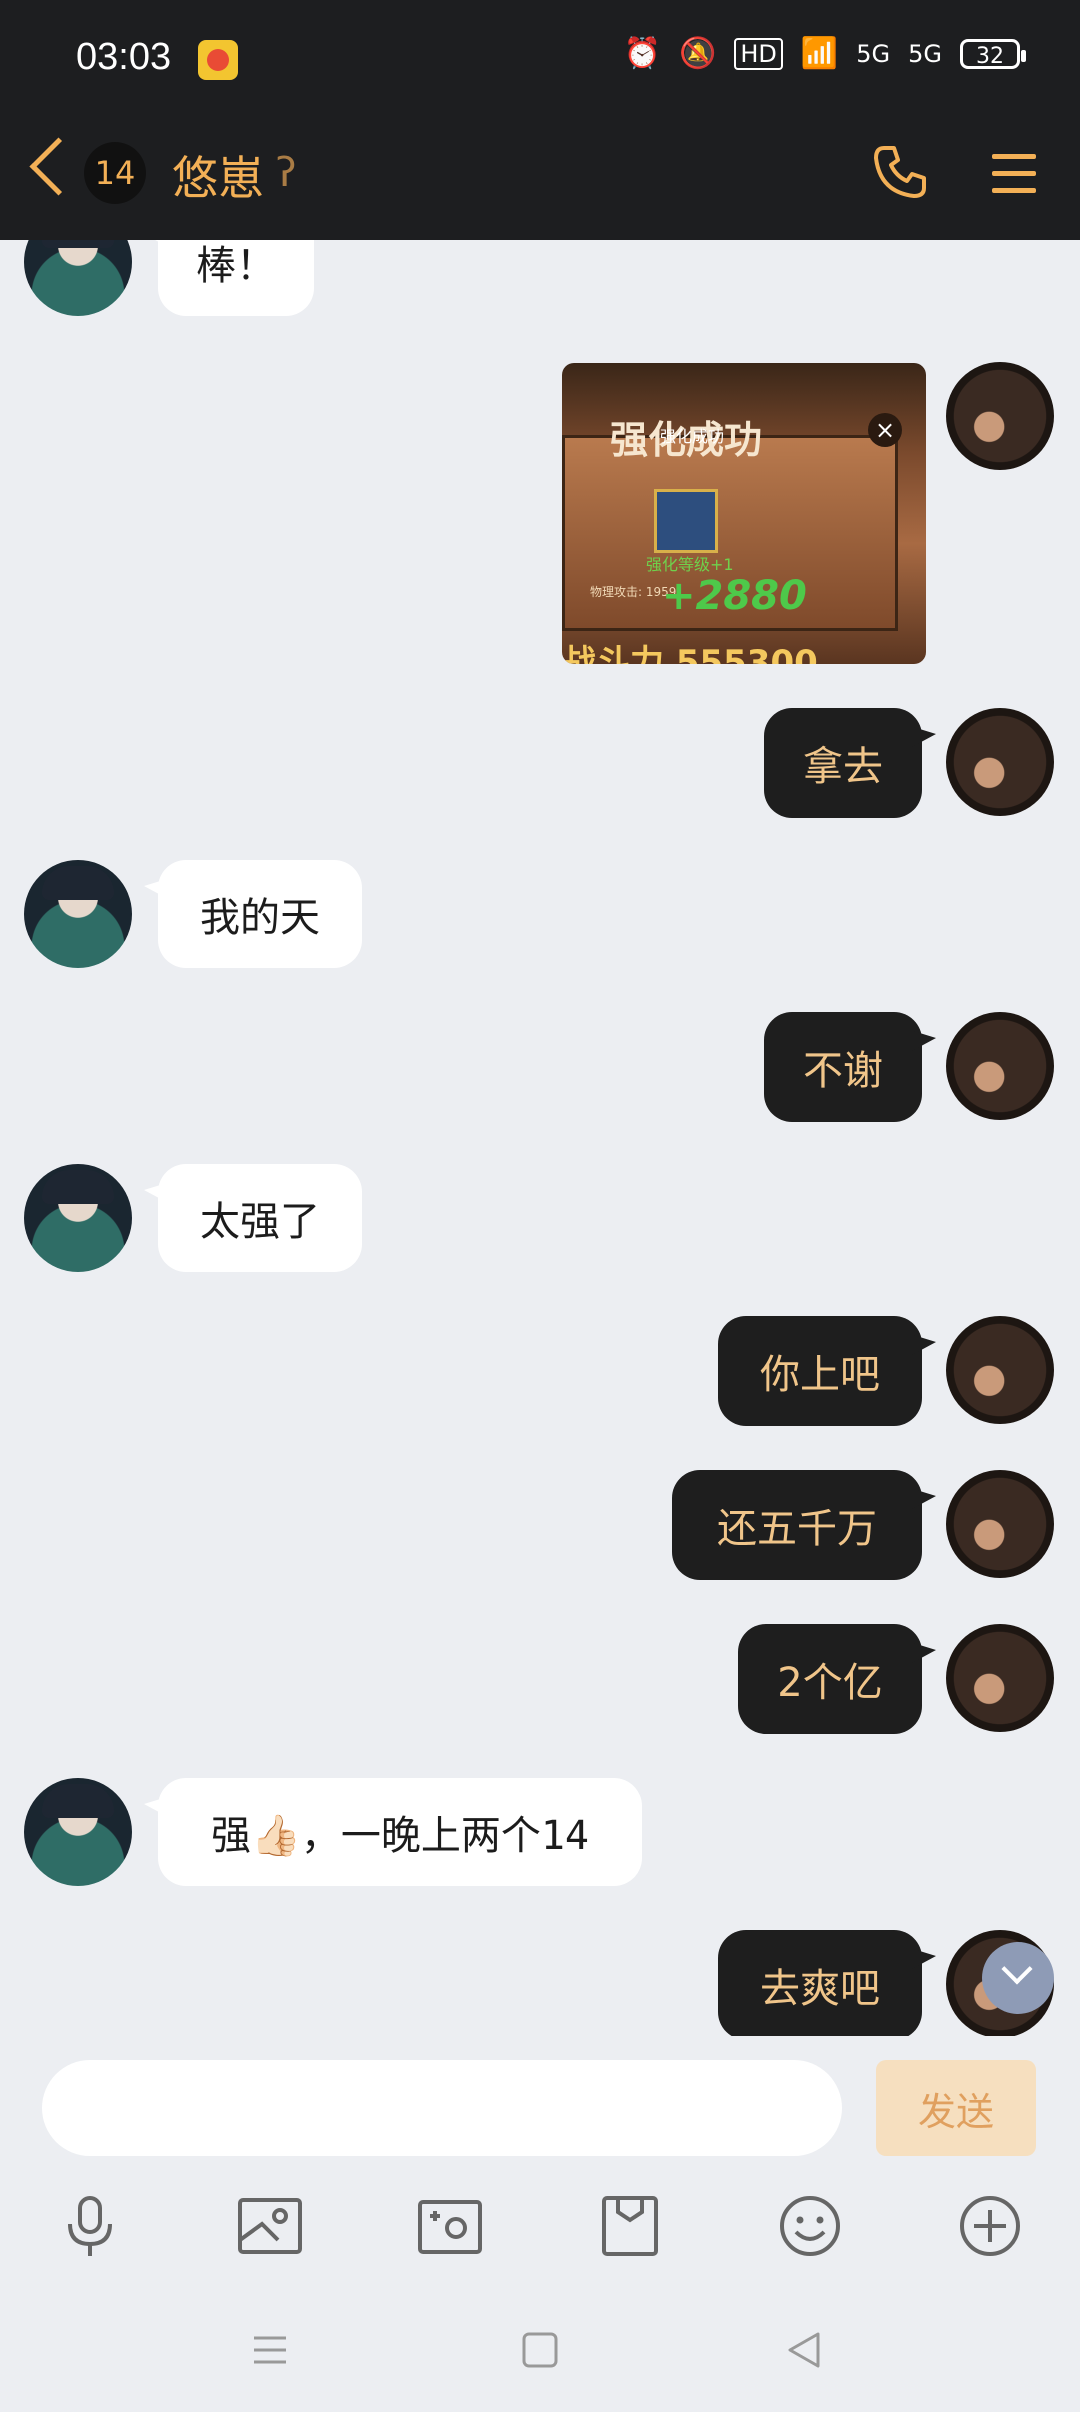 This screenshot has height=2412, width=1080. I want to click on status-time: 03:03, so click(124, 57).